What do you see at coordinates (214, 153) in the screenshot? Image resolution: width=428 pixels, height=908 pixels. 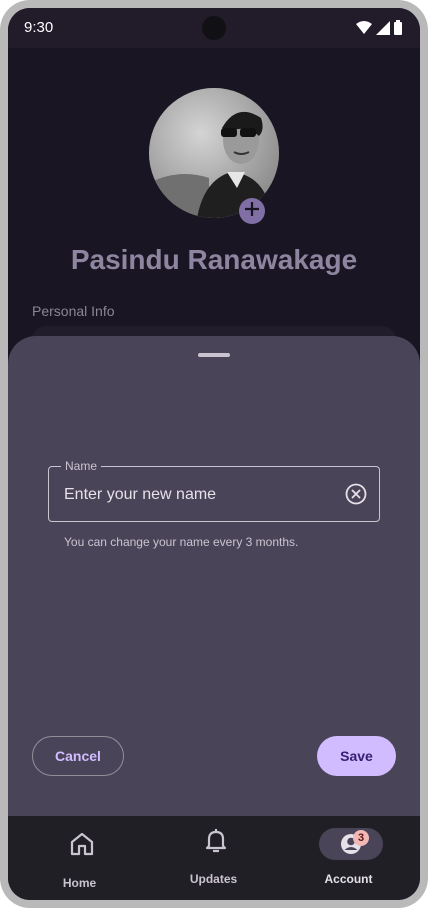 I see `avatar` at bounding box center [214, 153].